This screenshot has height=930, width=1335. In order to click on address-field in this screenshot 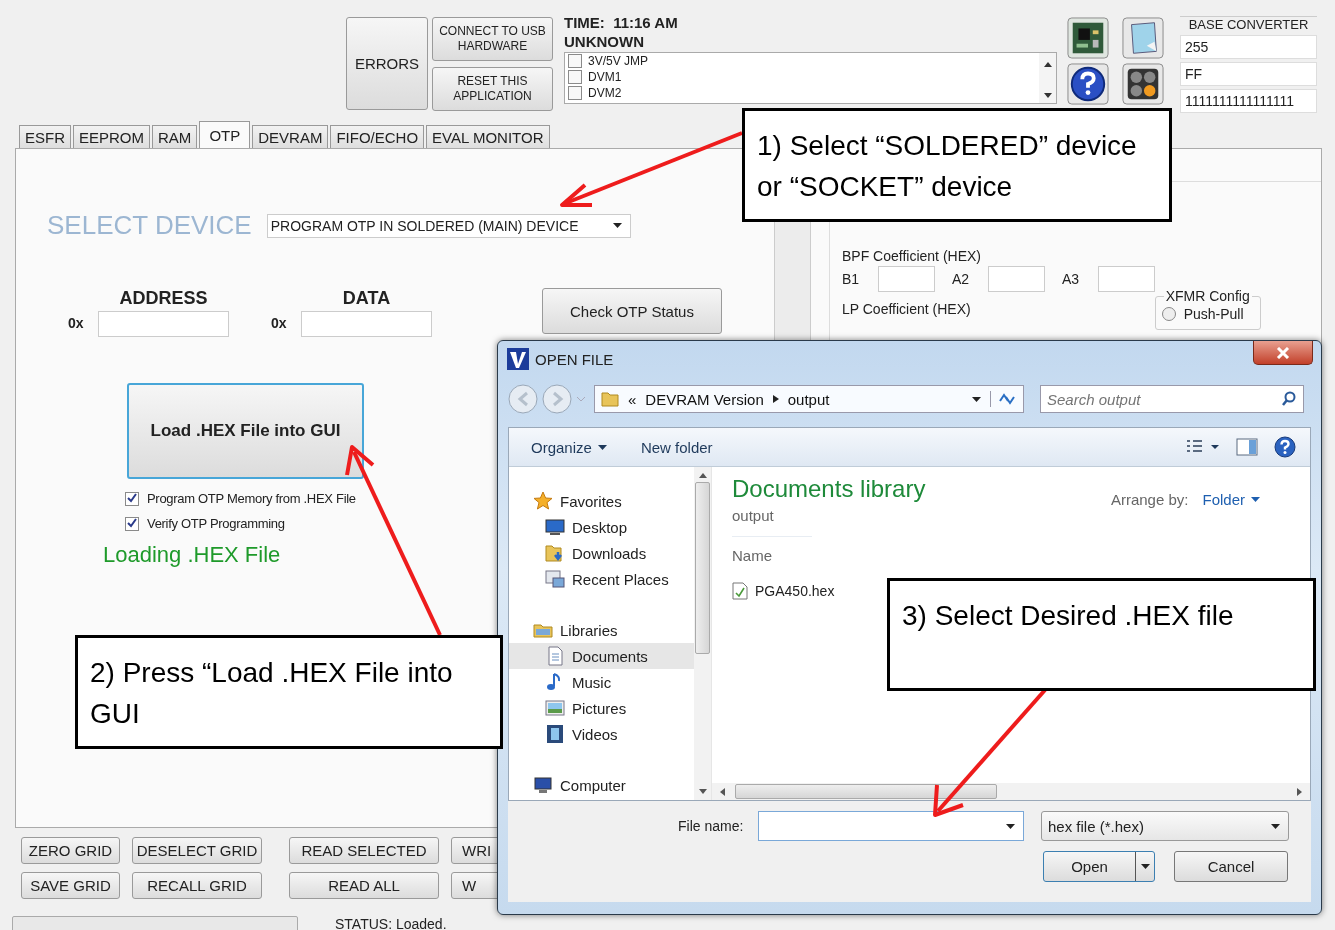, I will do `click(163, 324)`.